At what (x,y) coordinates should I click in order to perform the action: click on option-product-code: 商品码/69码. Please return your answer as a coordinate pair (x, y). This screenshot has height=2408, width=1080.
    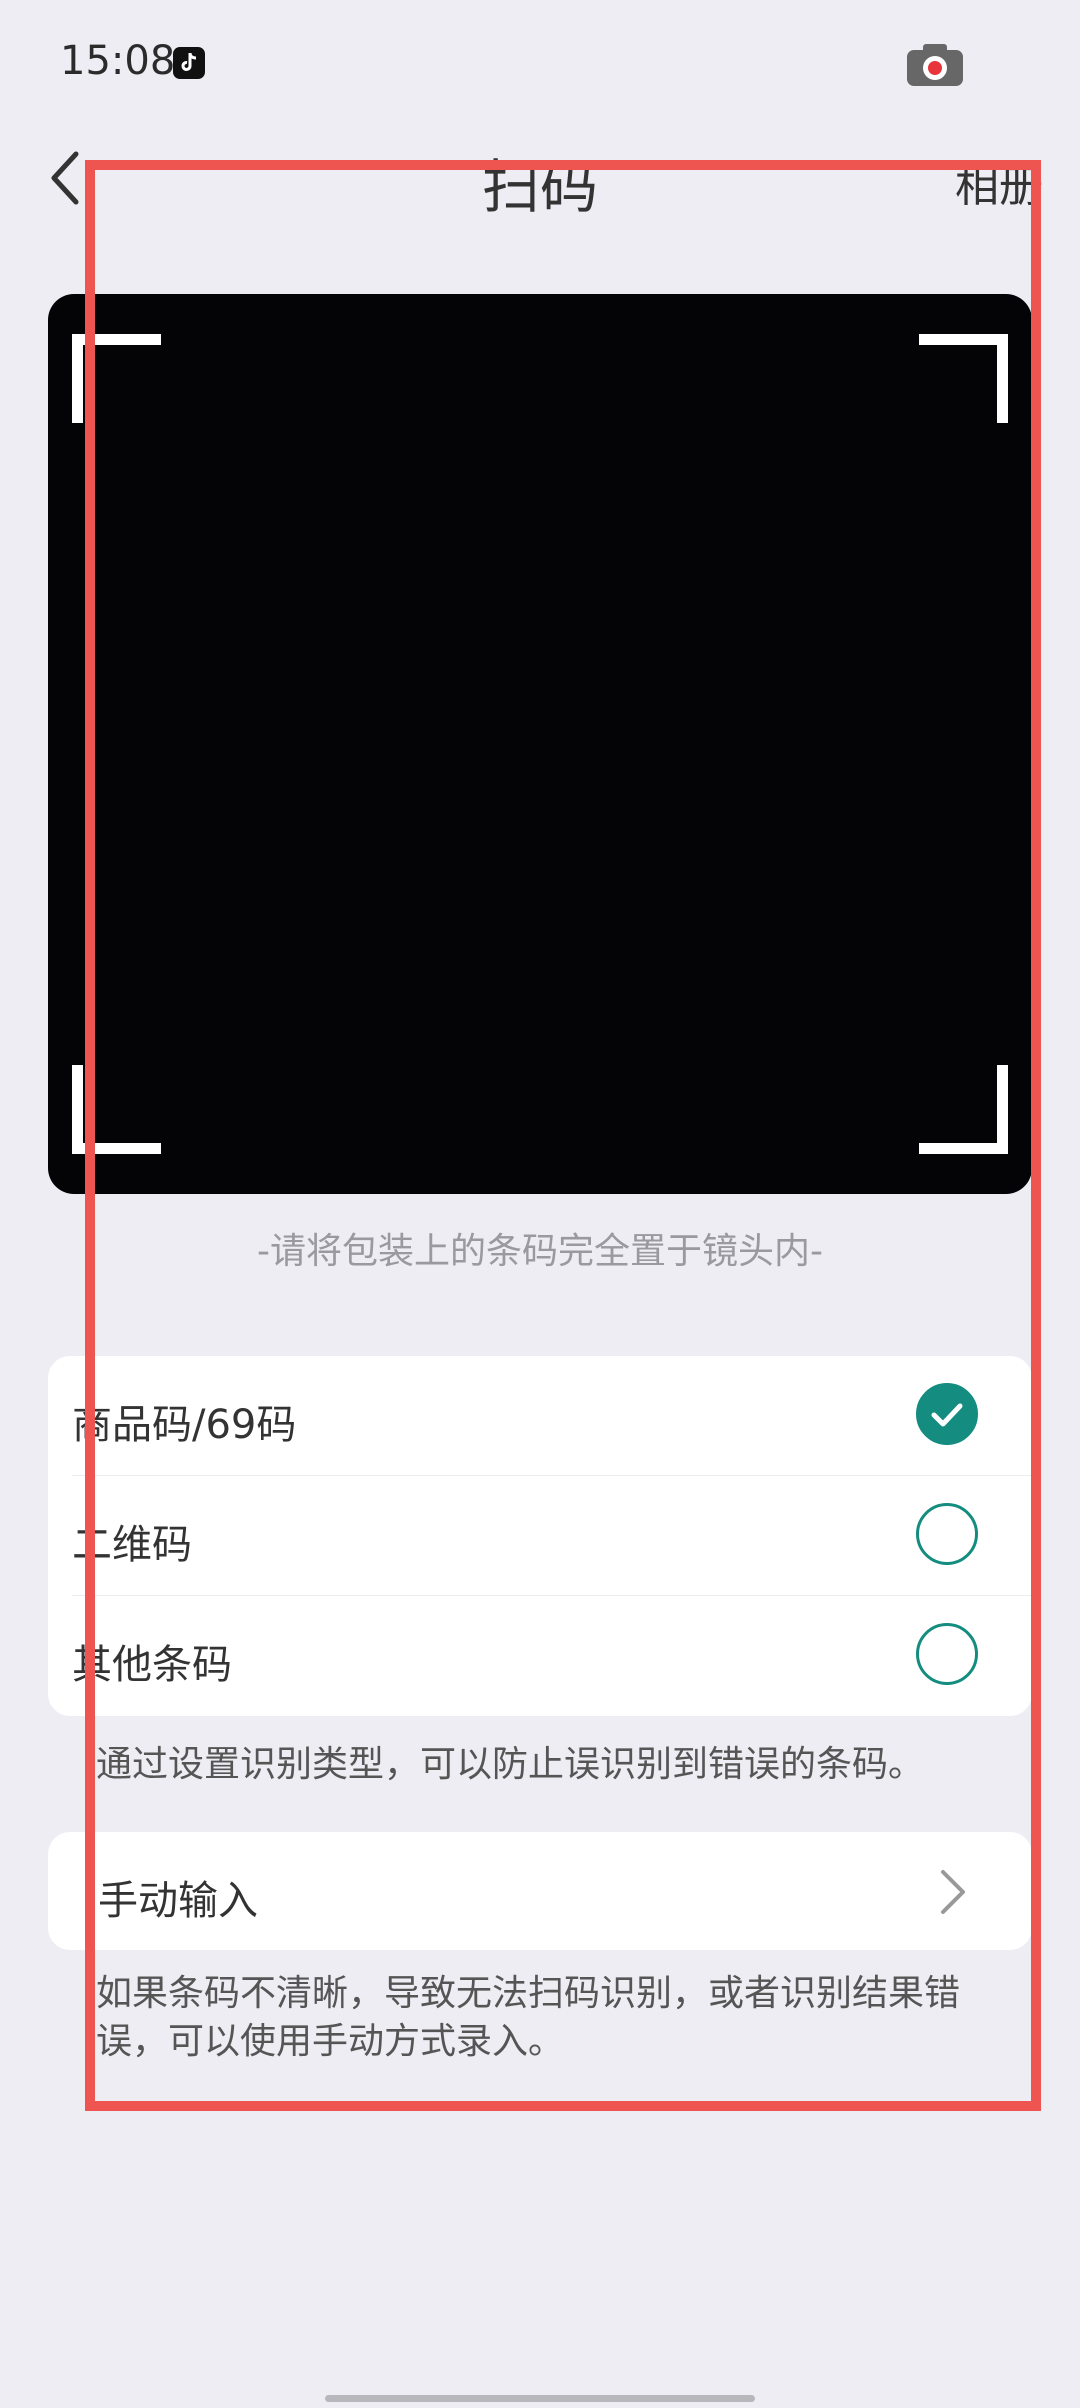
    Looking at the image, I should click on (540, 1416).